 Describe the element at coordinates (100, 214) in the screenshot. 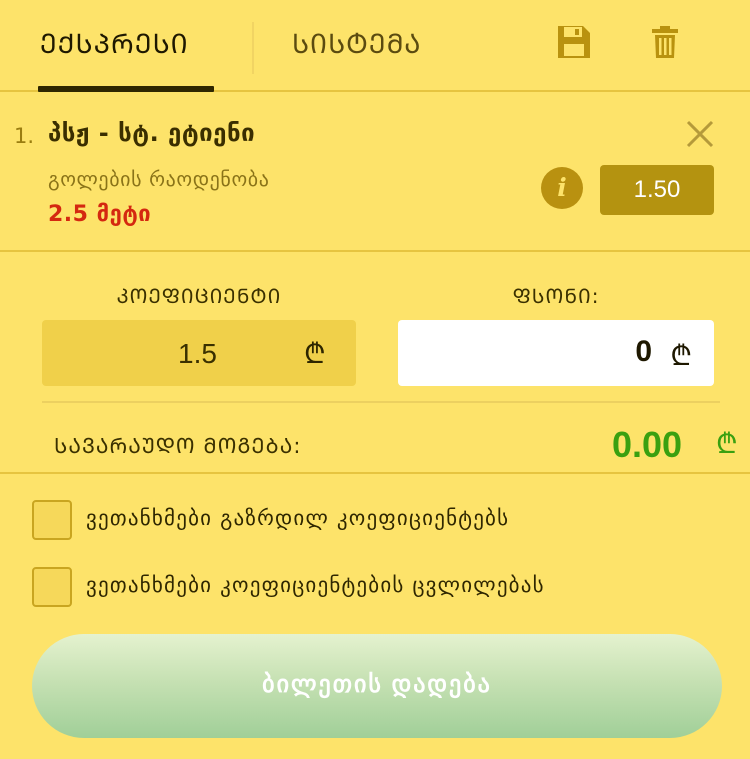

I see `selection-name: 2.5 მეტი` at that location.